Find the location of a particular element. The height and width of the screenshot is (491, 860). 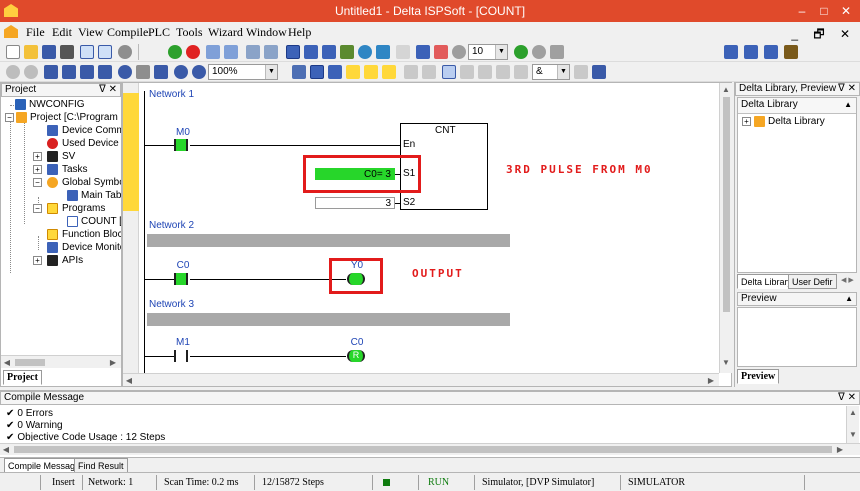

bookmark-icon is located at coordinates (353, 72).